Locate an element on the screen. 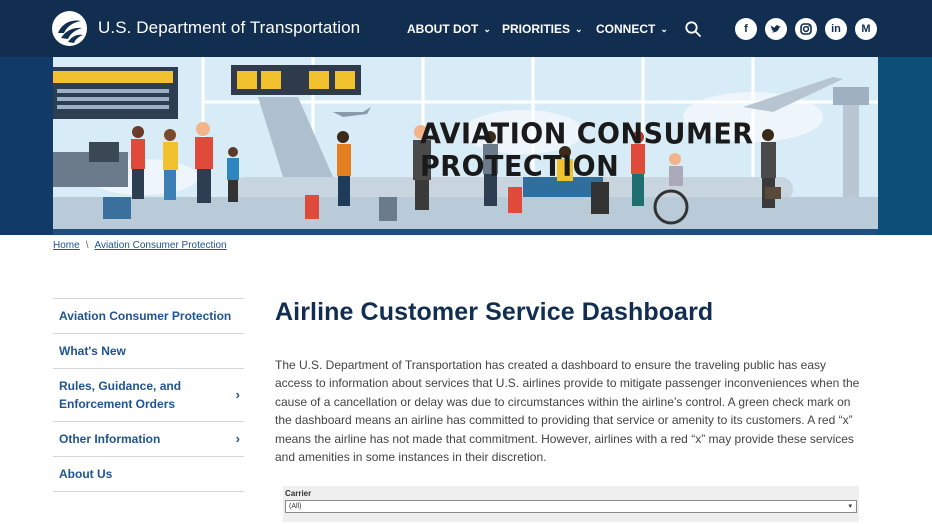 Image resolution: width=932 pixels, height=524 pixels. site-title: U.S. Department of Transportation is located at coordinates (229, 28).